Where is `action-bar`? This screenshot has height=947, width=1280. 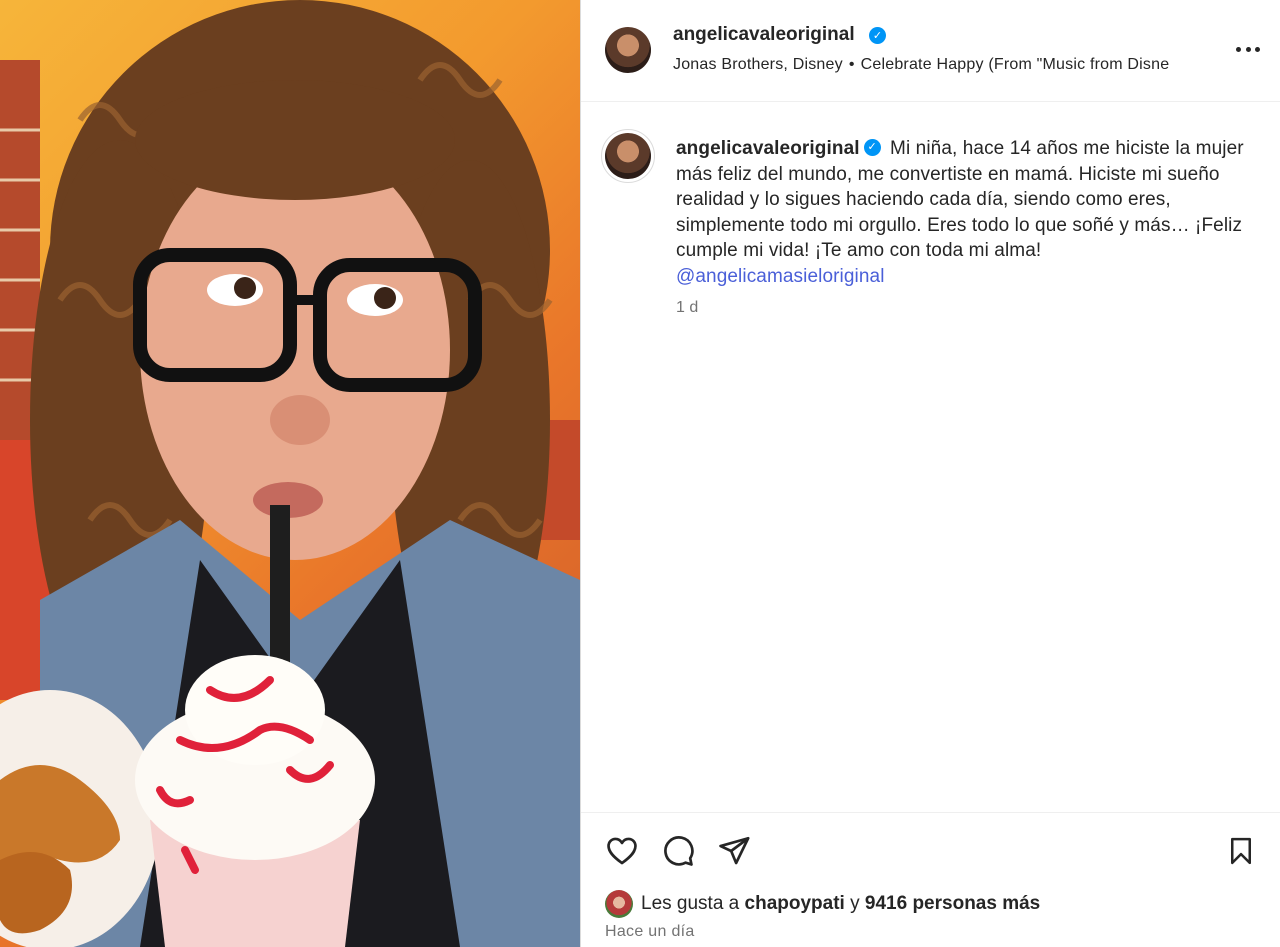
action-bar is located at coordinates (678, 851).